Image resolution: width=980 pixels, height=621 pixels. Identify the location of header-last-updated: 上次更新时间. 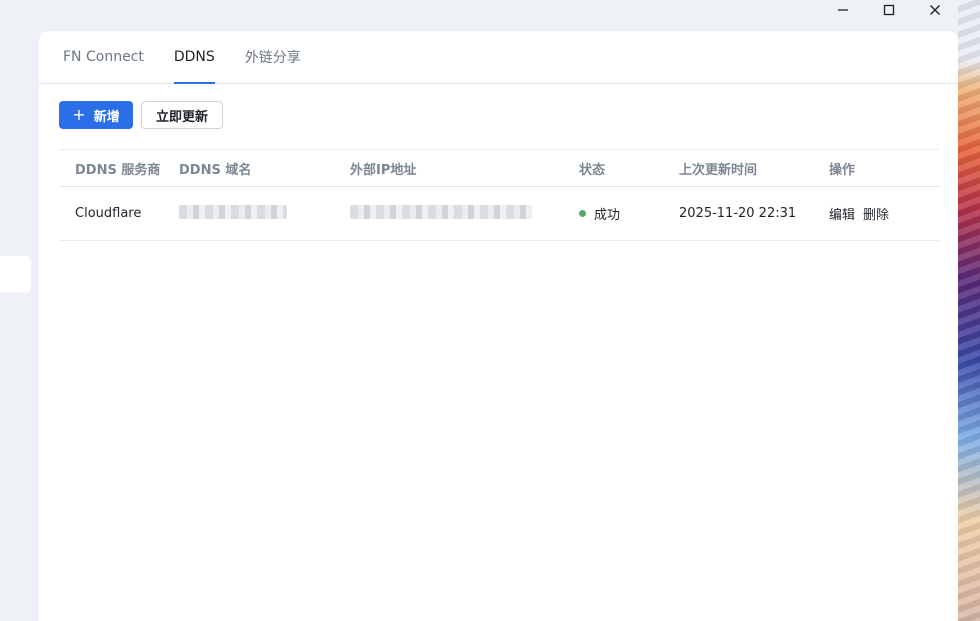
(718, 170).